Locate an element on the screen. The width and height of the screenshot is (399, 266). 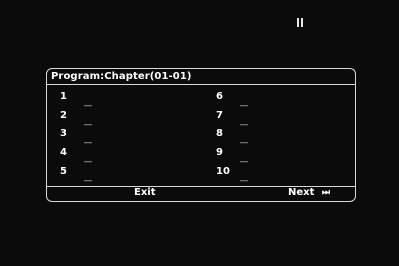
next-button: Next ⏭ is located at coordinates (309, 192).